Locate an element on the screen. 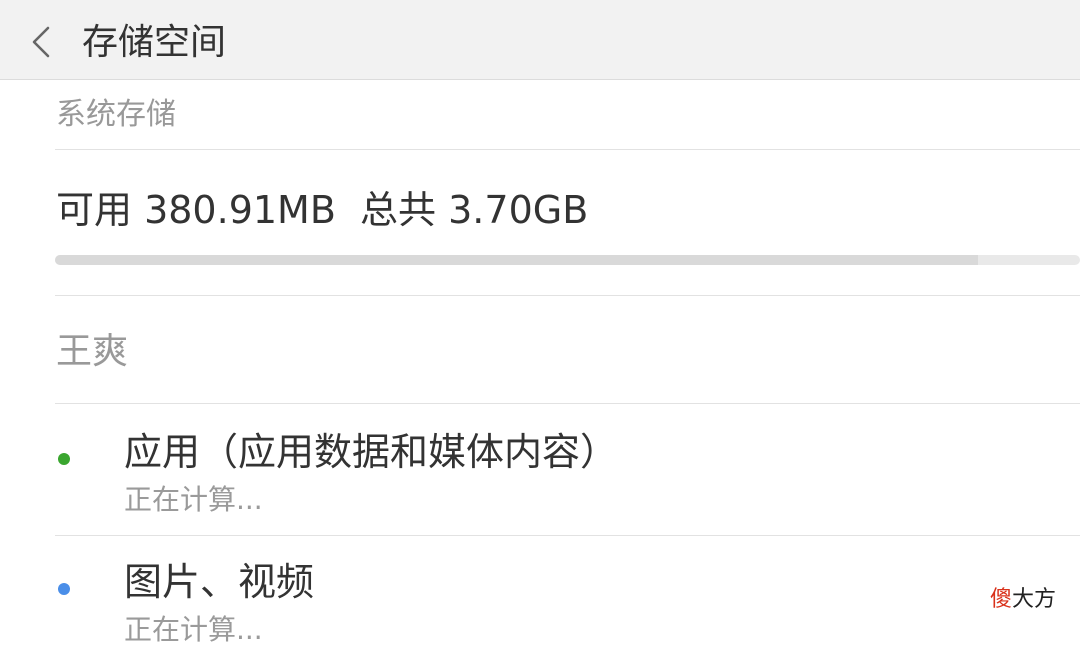  page-title: 存储空间 is located at coordinates (154, 42).